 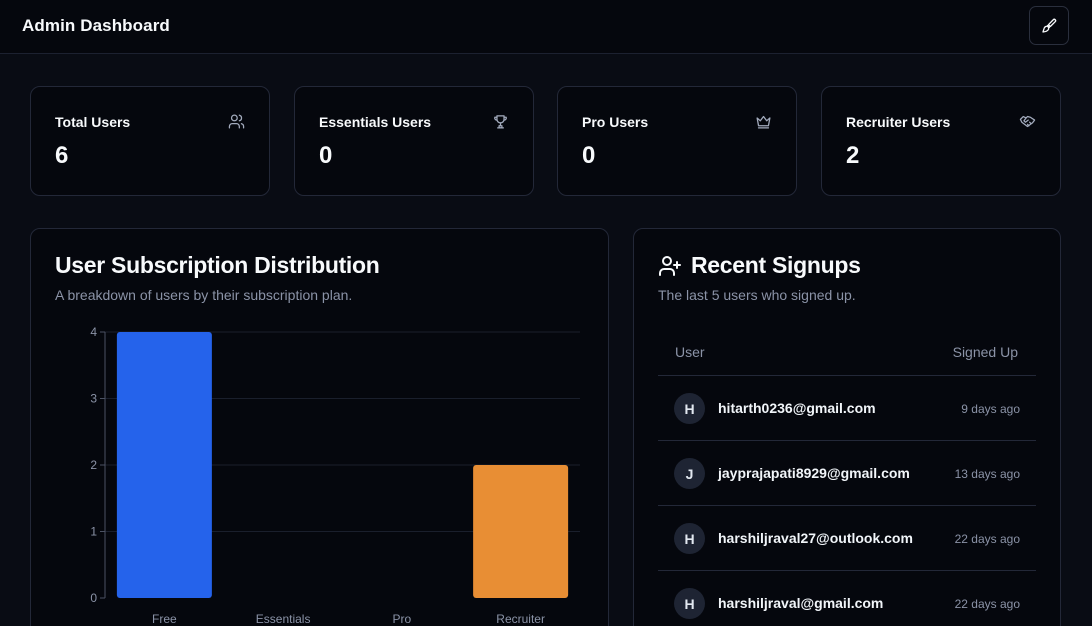 What do you see at coordinates (93, 332) in the screenshot?
I see `y-tick-label: 4` at bounding box center [93, 332].